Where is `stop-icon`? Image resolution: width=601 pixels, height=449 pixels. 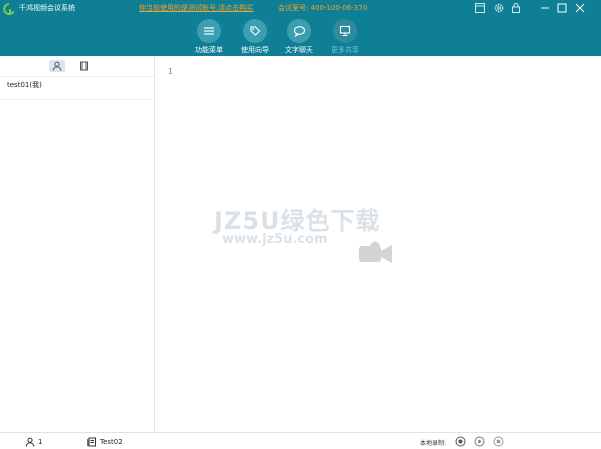 stop-icon is located at coordinates (498, 441).